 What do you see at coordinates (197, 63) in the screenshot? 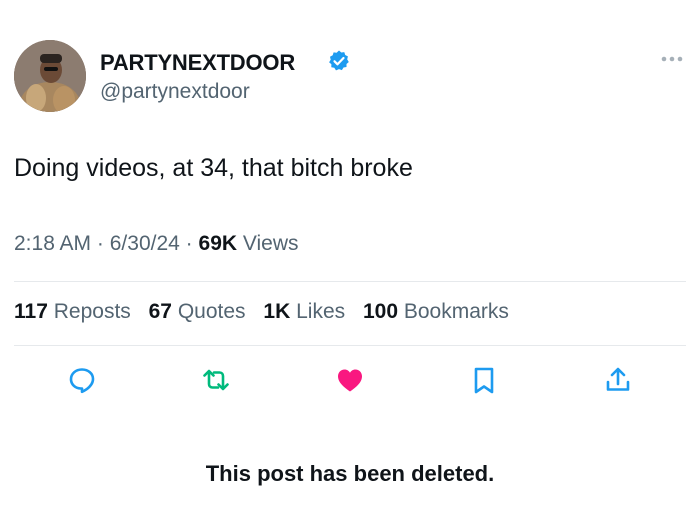
I see `display-name: PARTYNEXTDOOR` at bounding box center [197, 63].